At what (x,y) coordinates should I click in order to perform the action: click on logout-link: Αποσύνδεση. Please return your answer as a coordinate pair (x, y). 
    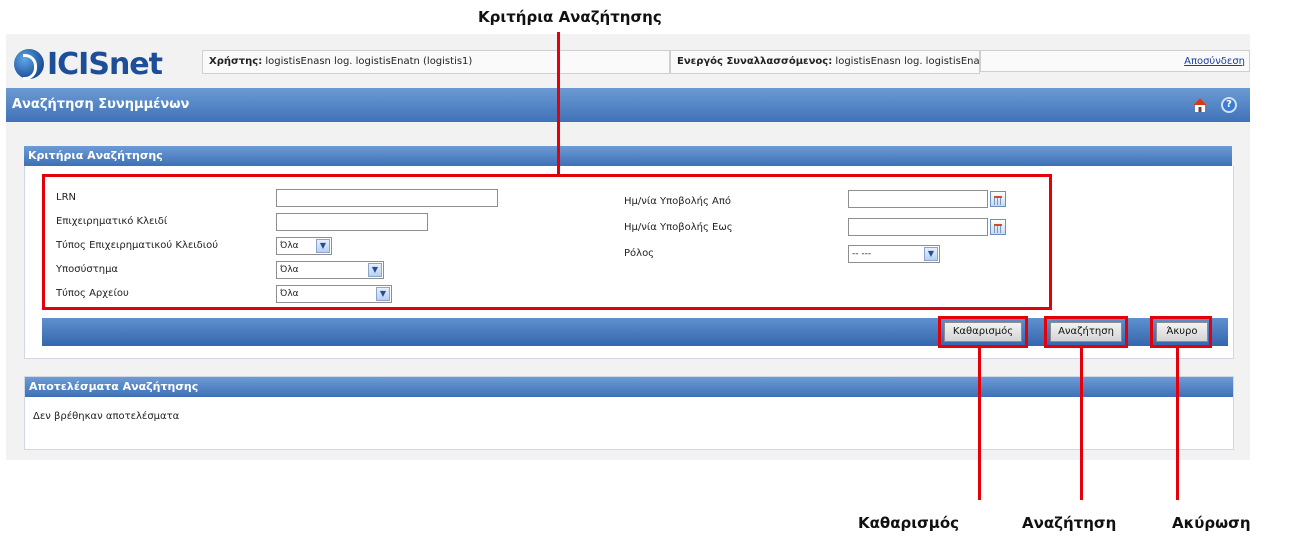
    Looking at the image, I should click on (1214, 61).